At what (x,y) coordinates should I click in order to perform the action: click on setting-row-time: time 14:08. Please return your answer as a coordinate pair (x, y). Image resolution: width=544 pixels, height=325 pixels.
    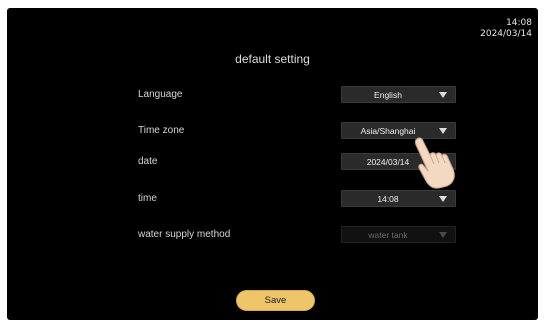
    Looking at the image, I should click on (272, 200).